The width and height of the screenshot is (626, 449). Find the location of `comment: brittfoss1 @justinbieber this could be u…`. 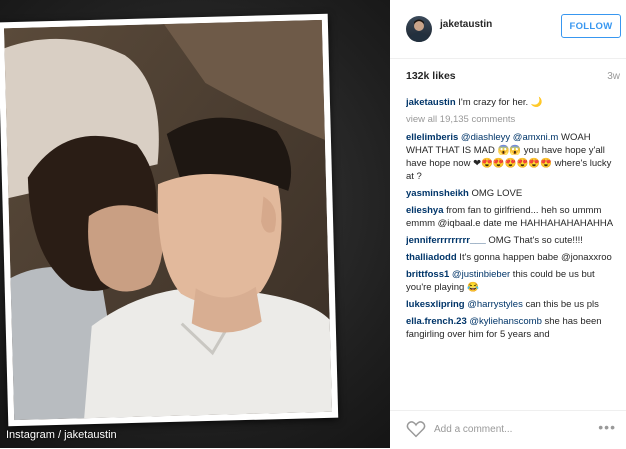

comment: brittfoss1 @justinbieber this could be u… is located at coordinates (513, 281).